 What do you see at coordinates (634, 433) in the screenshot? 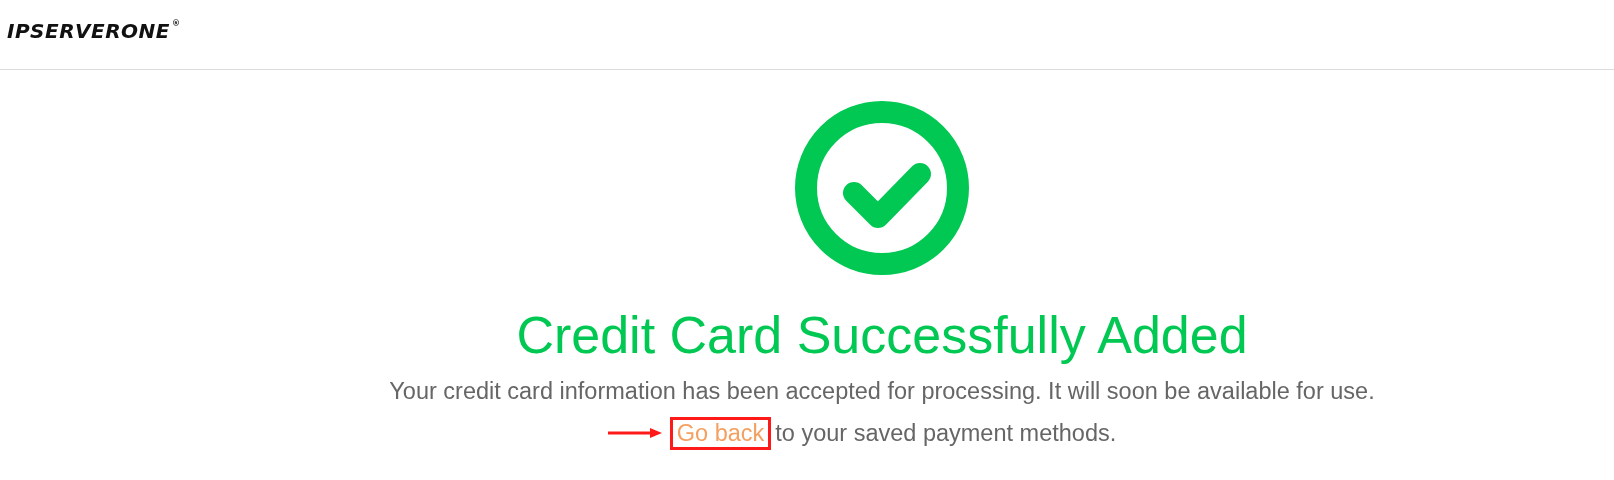
I see `annotation-arrow` at bounding box center [634, 433].